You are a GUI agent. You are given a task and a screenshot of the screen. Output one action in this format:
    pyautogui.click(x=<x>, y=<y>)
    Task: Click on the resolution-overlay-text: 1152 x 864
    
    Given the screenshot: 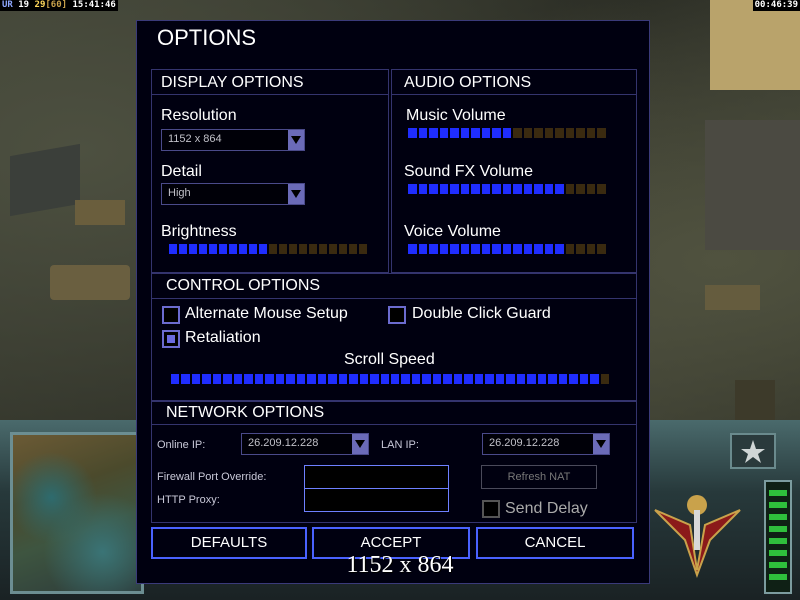 What is the action you would take?
    pyautogui.click(x=400, y=565)
    